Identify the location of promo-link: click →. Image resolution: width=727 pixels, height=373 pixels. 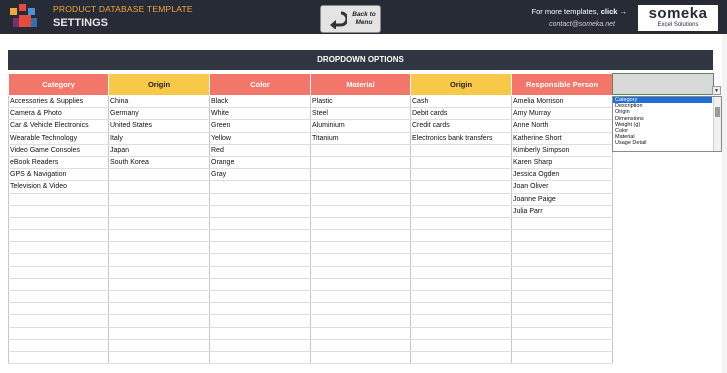
(614, 11).